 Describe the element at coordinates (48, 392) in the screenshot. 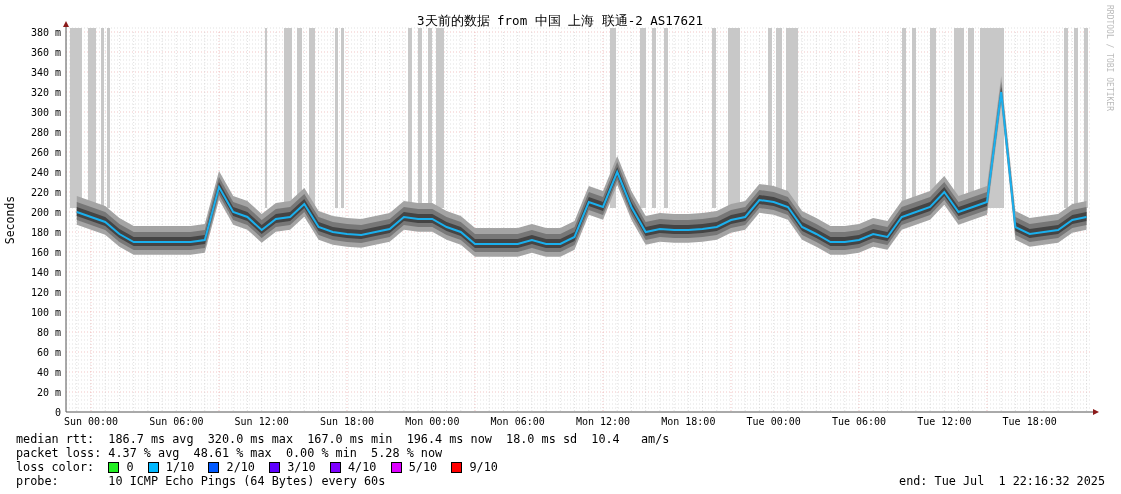

I see `axis-label: 20 m` at that location.